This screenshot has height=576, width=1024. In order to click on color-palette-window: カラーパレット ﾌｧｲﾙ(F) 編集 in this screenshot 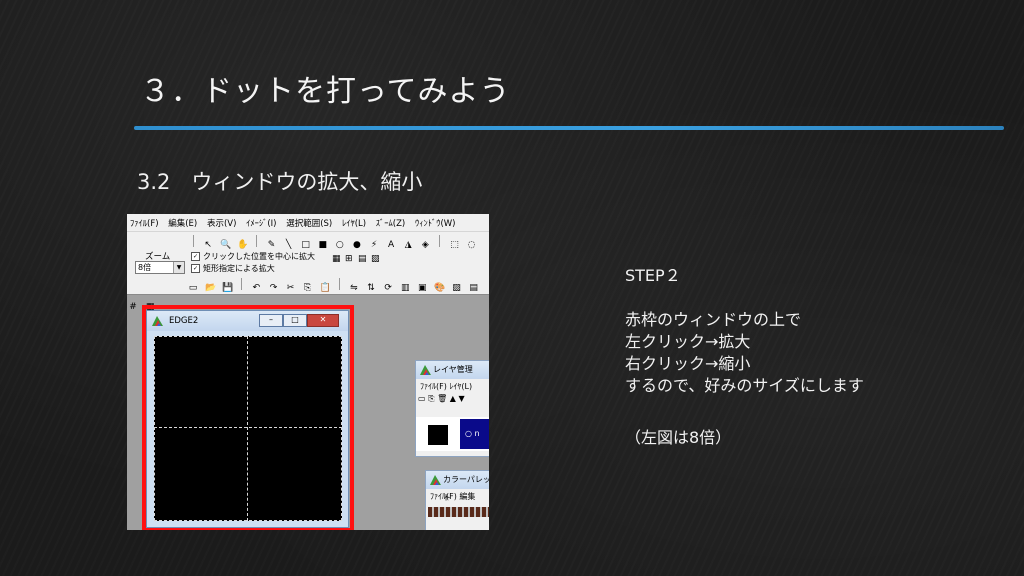, I will do `click(457, 500)`.